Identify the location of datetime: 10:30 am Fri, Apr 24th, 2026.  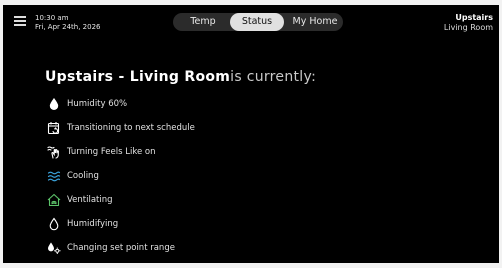
(67, 23).